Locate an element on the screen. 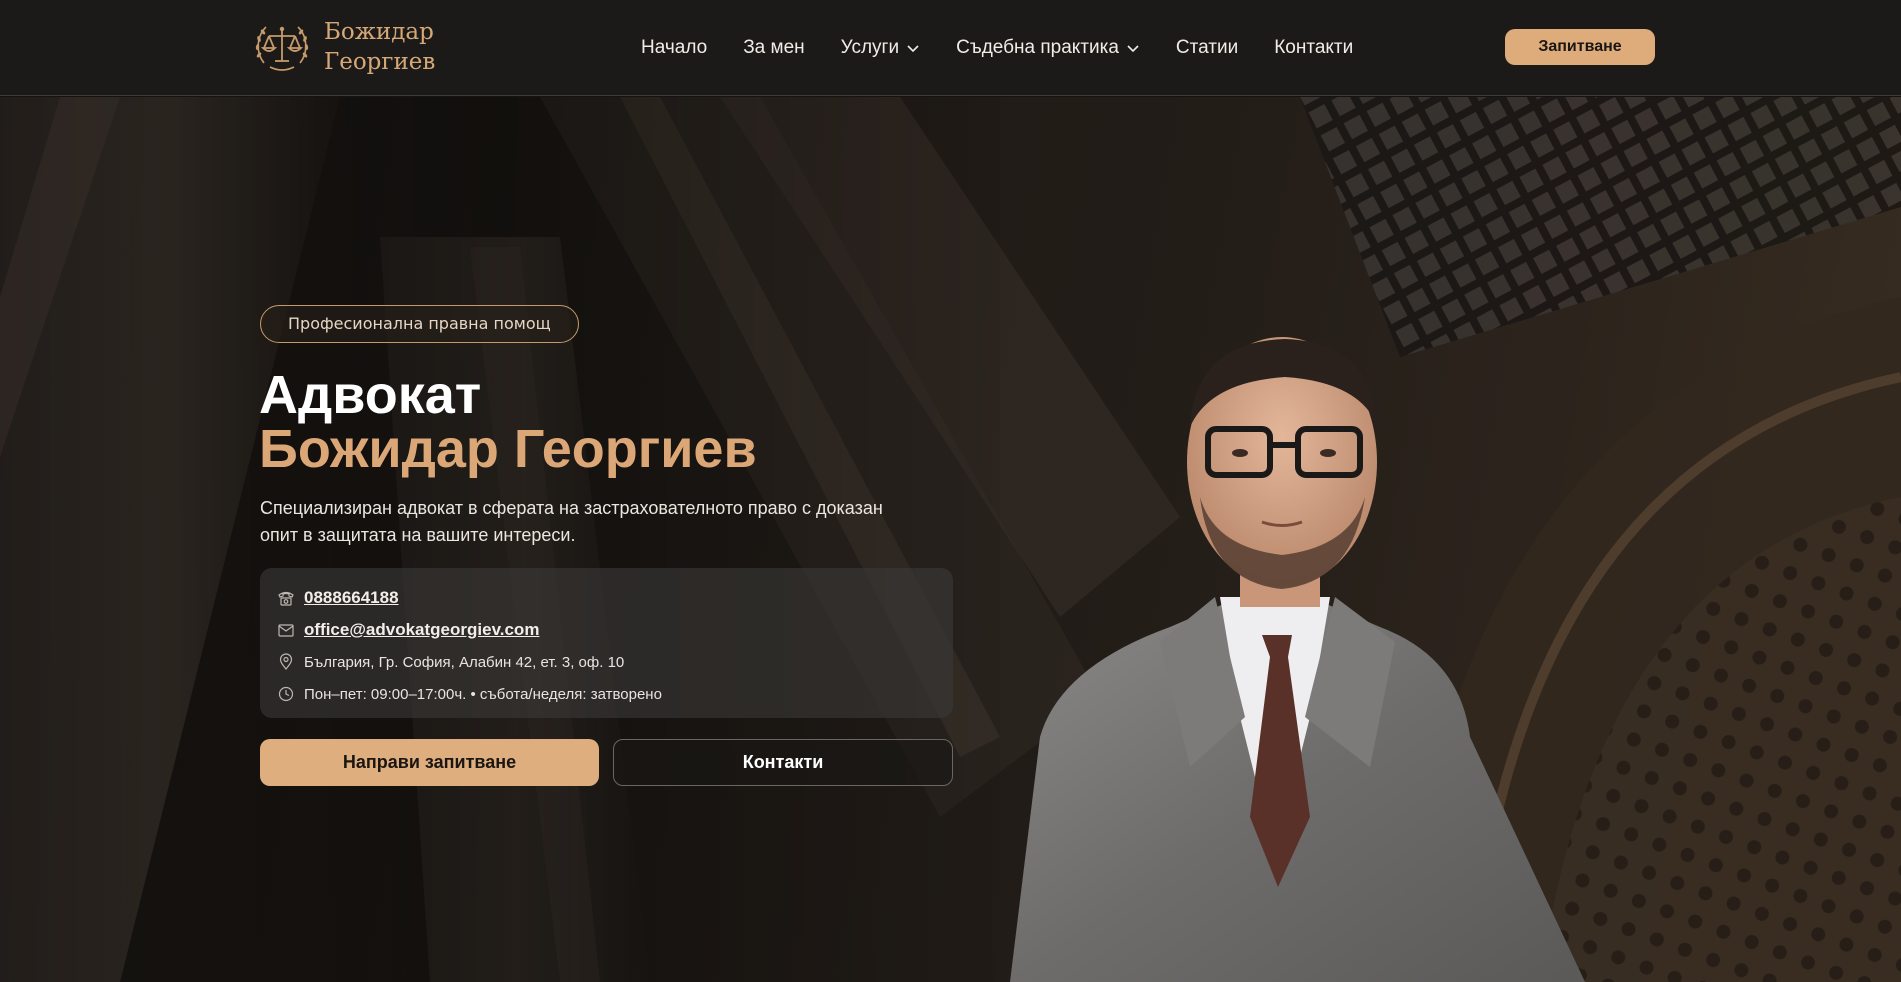 The width and height of the screenshot is (1901, 982). contacts-button: Контакти is located at coordinates (783, 762).